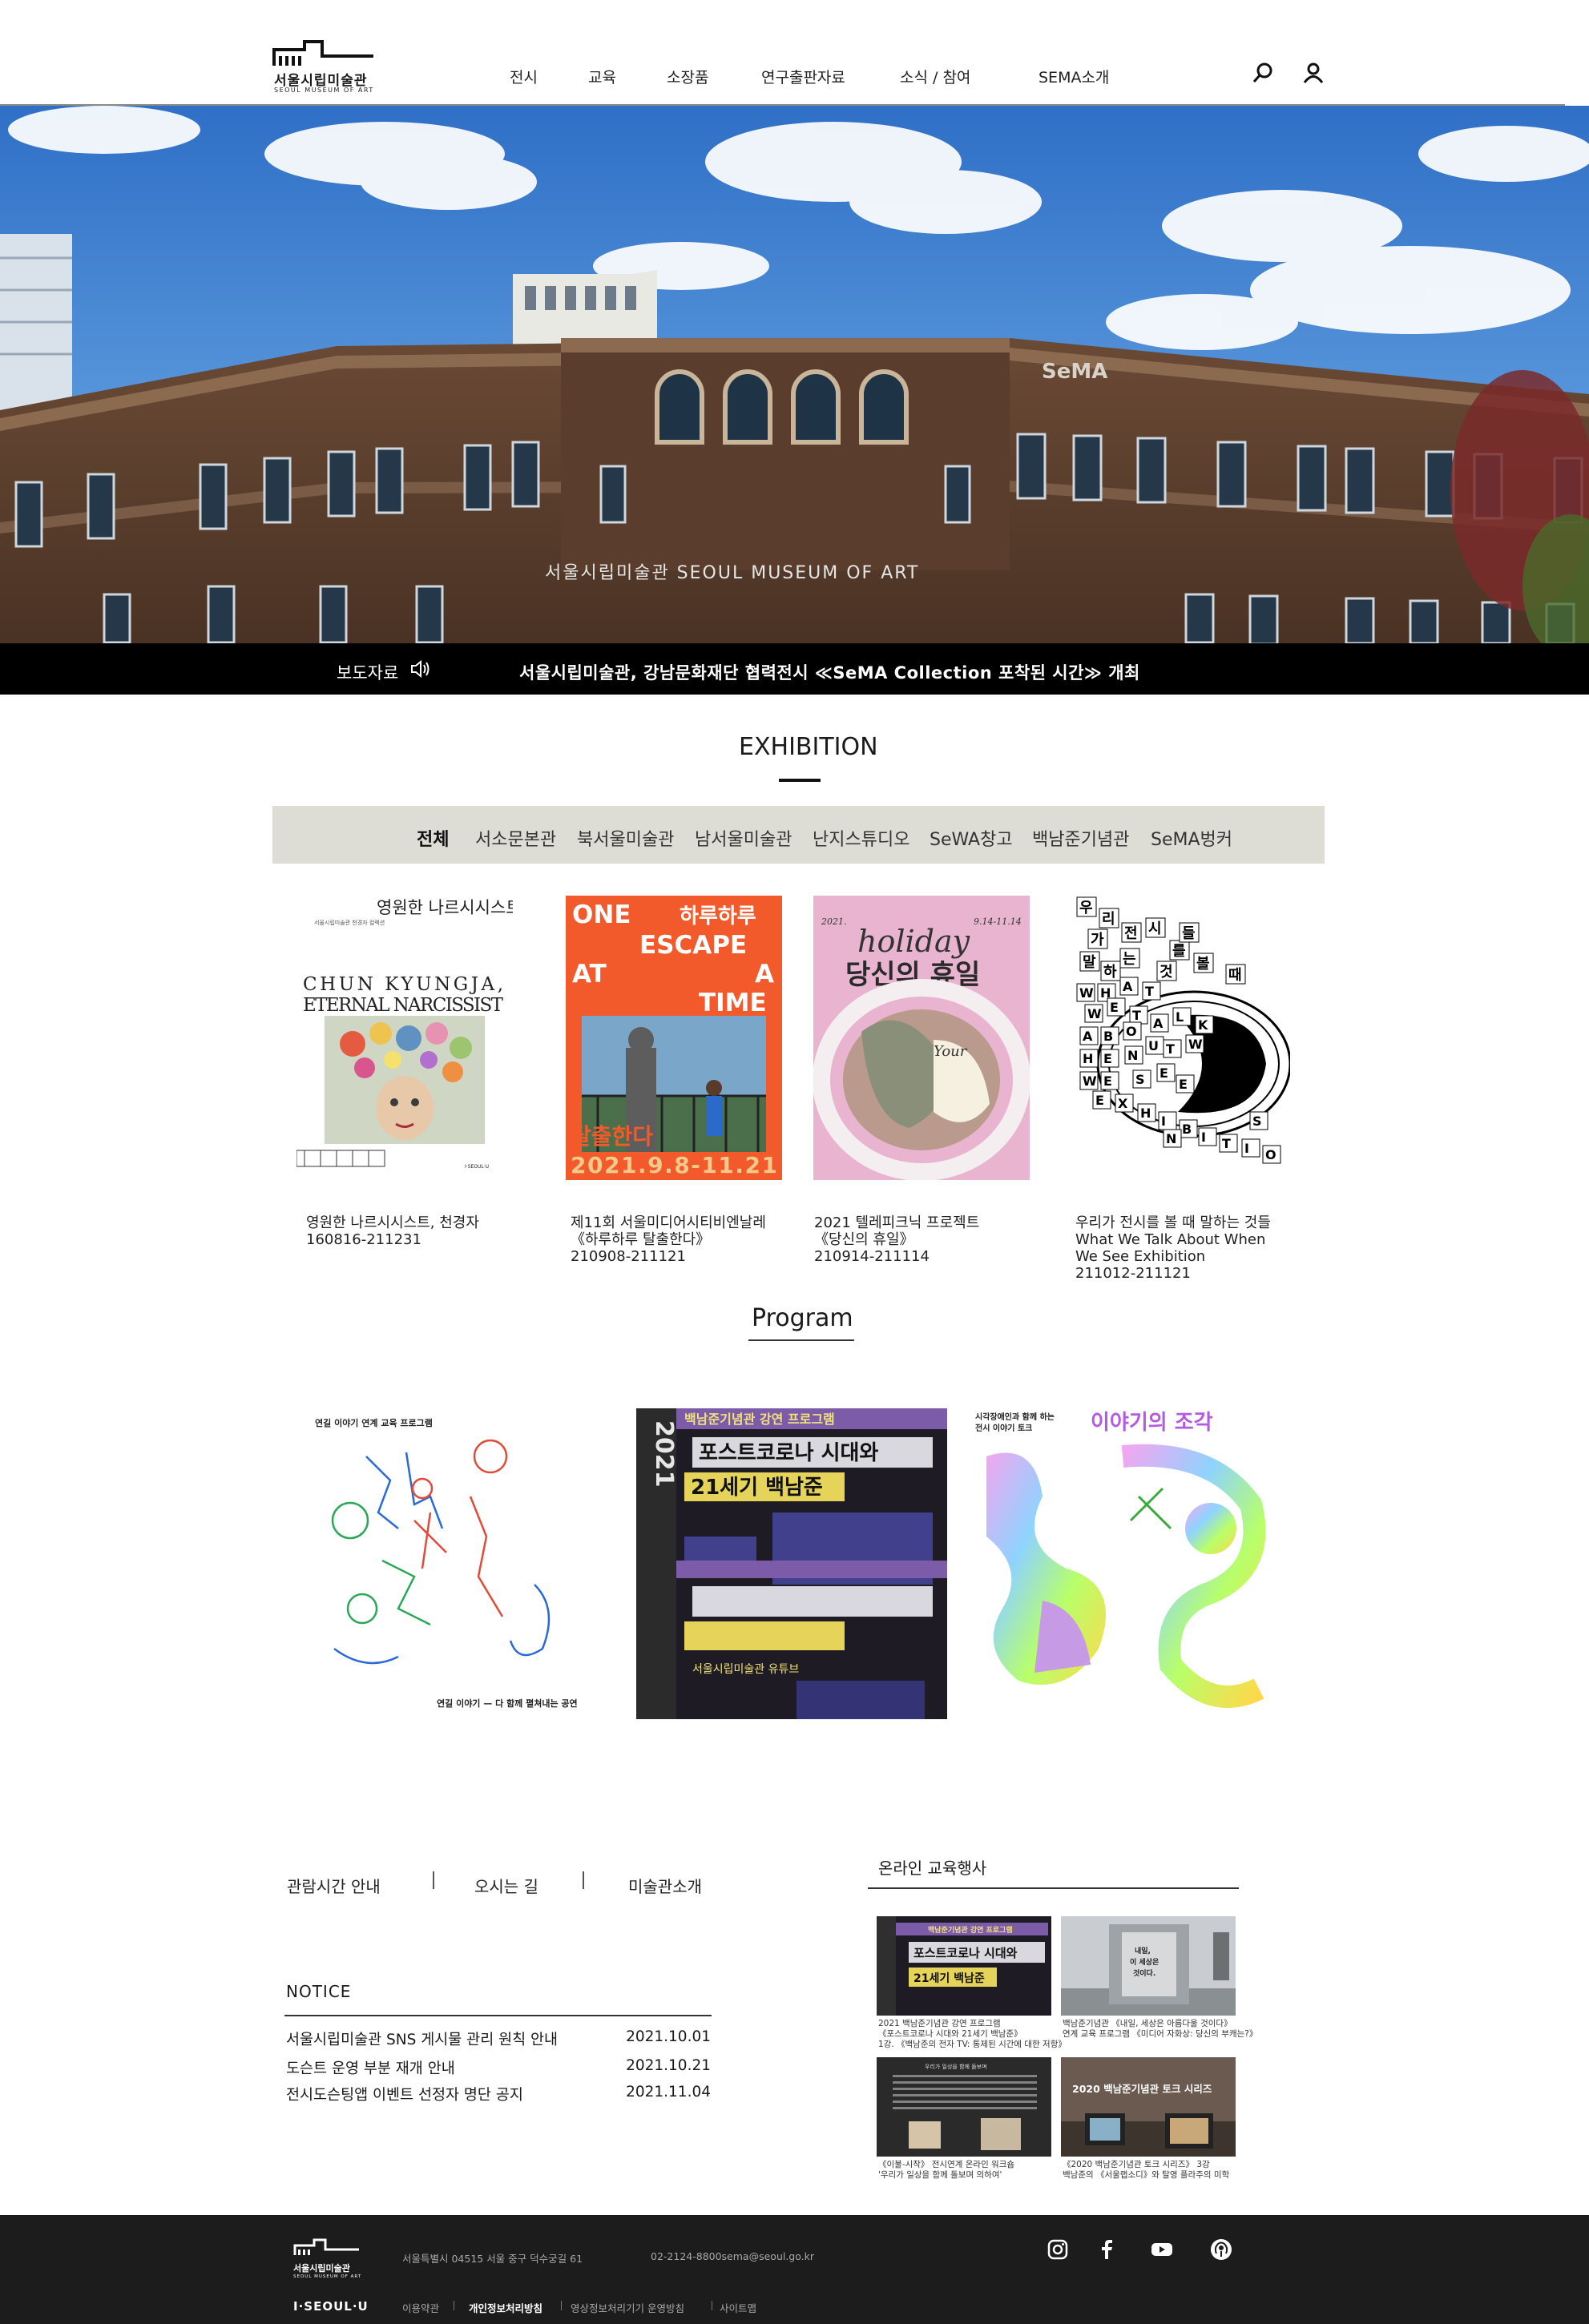 This screenshot has height=2324, width=1589. I want to click on poster-word-at: AT, so click(589, 974).